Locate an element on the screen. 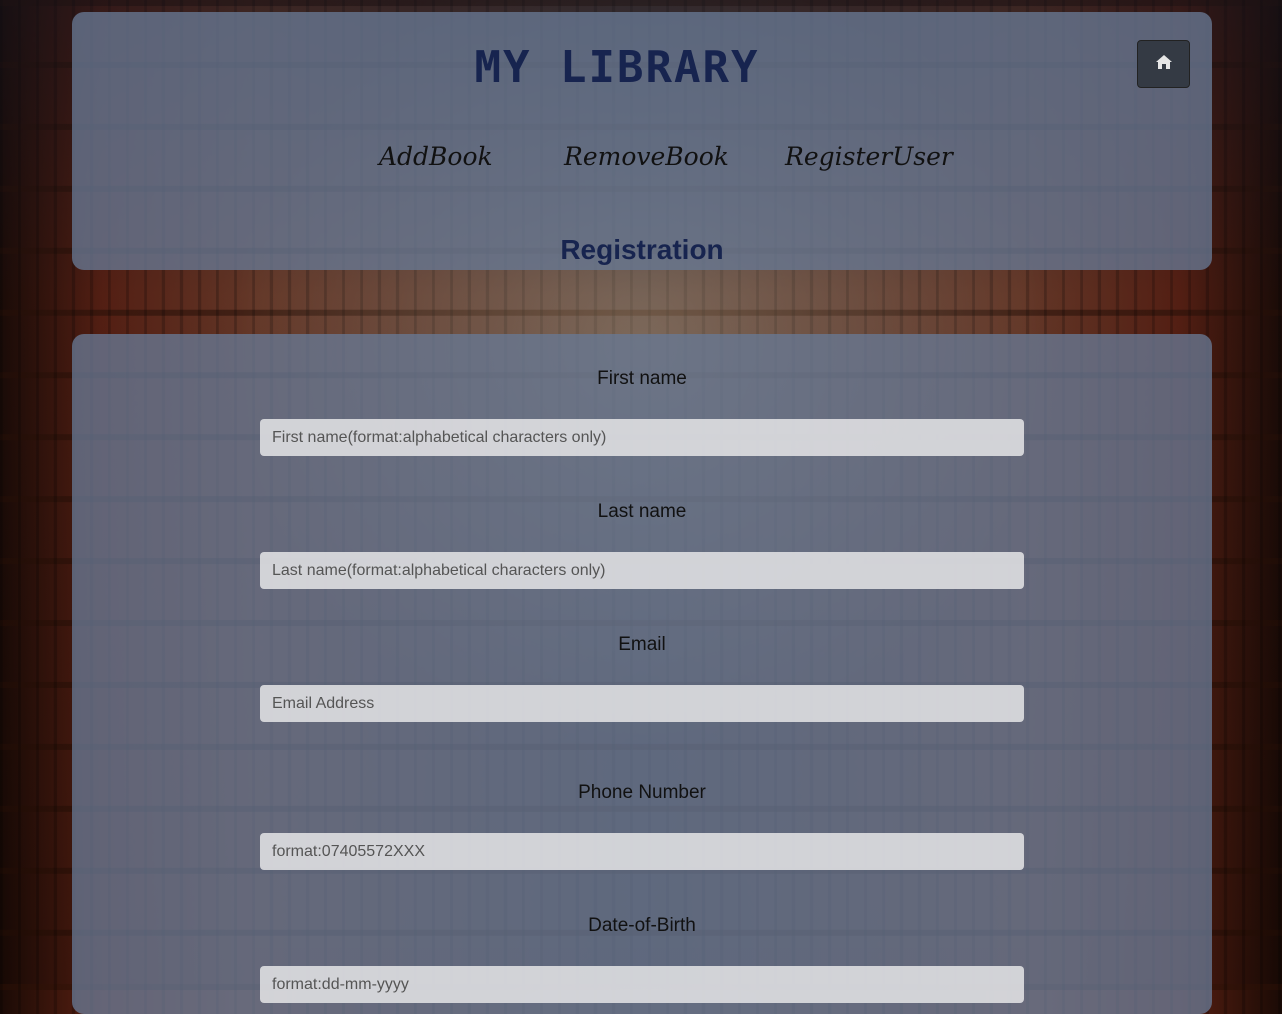  phone-number-label: Phone Number is located at coordinates (642, 792).